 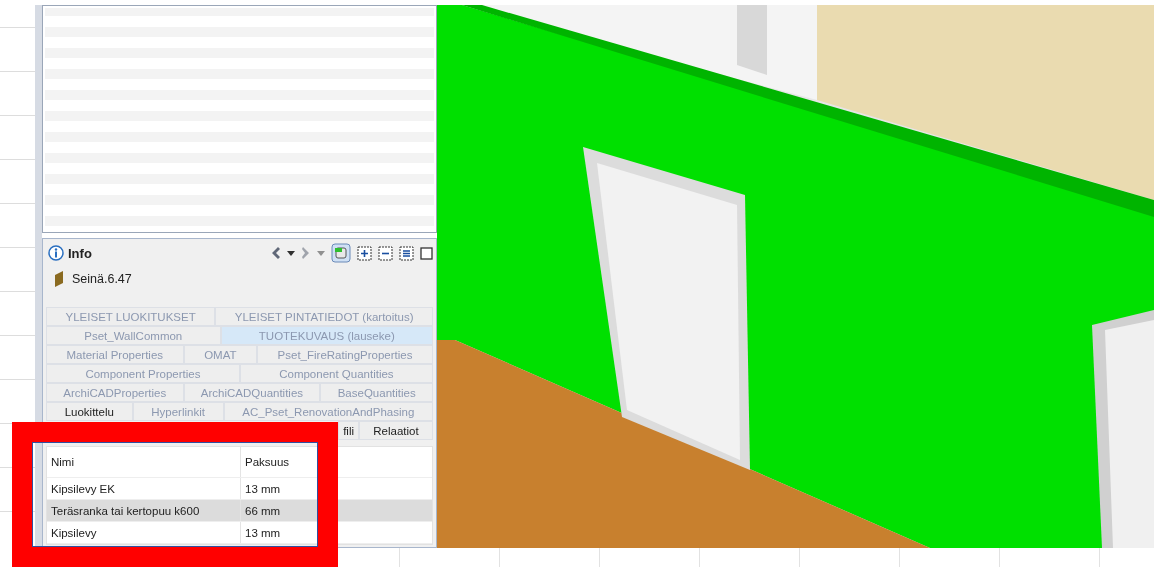 What do you see at coordinates (89, 411) in the screenshot?
I see `tab: Luokittelu` at bounding box center [89, 411].